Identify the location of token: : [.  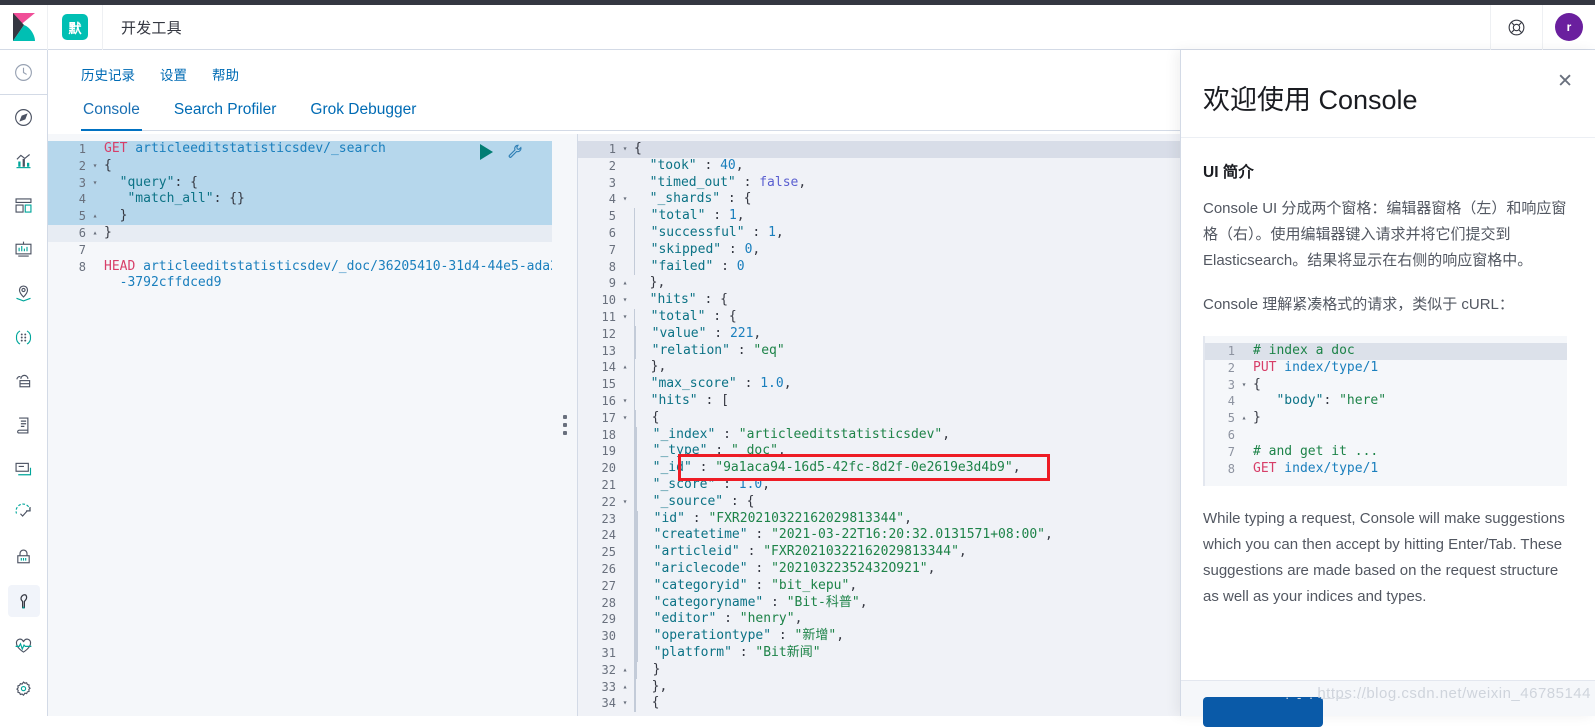
(713, 400).